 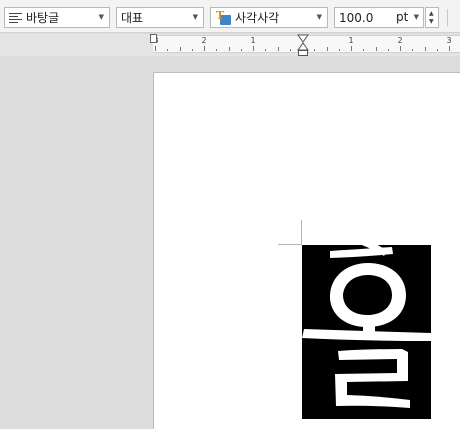 What do you see at coordinates (223, 17) in the screenshot?
I see `font-type-icon: T` at bounding box center [223, 17].